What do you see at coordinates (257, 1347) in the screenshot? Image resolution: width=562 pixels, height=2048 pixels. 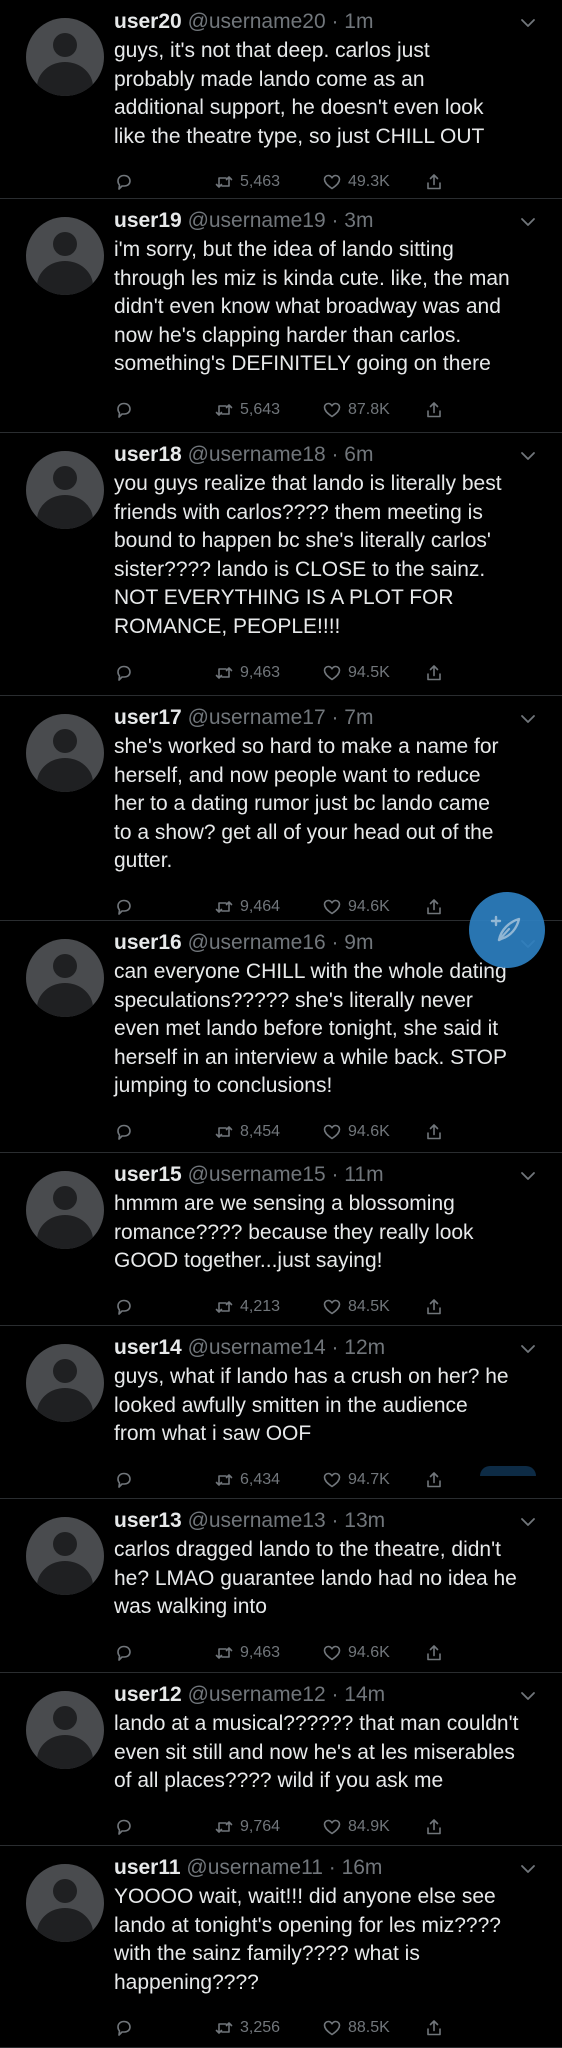 I see `username-handle: @username14` at bounding box center [257, 1347].